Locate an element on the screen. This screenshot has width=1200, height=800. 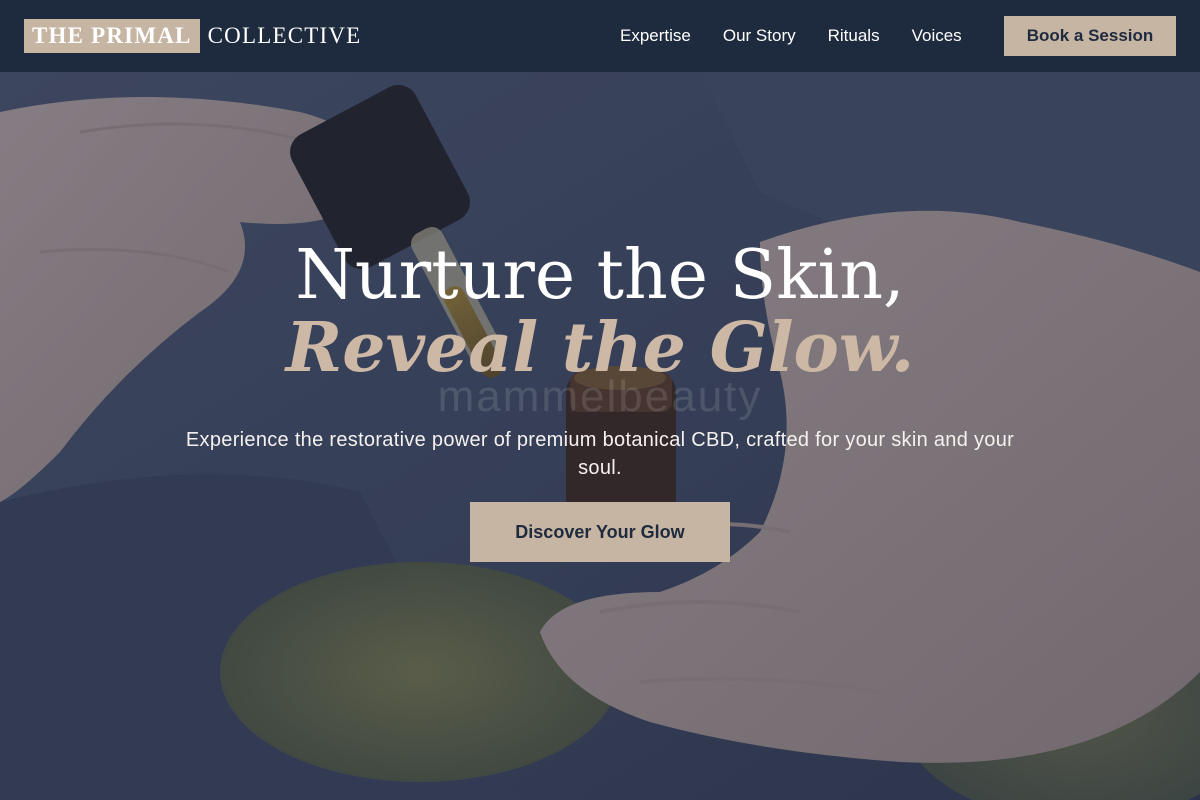
brand-logo-text: COLLECTIVE is located at coordinates (284, 35).